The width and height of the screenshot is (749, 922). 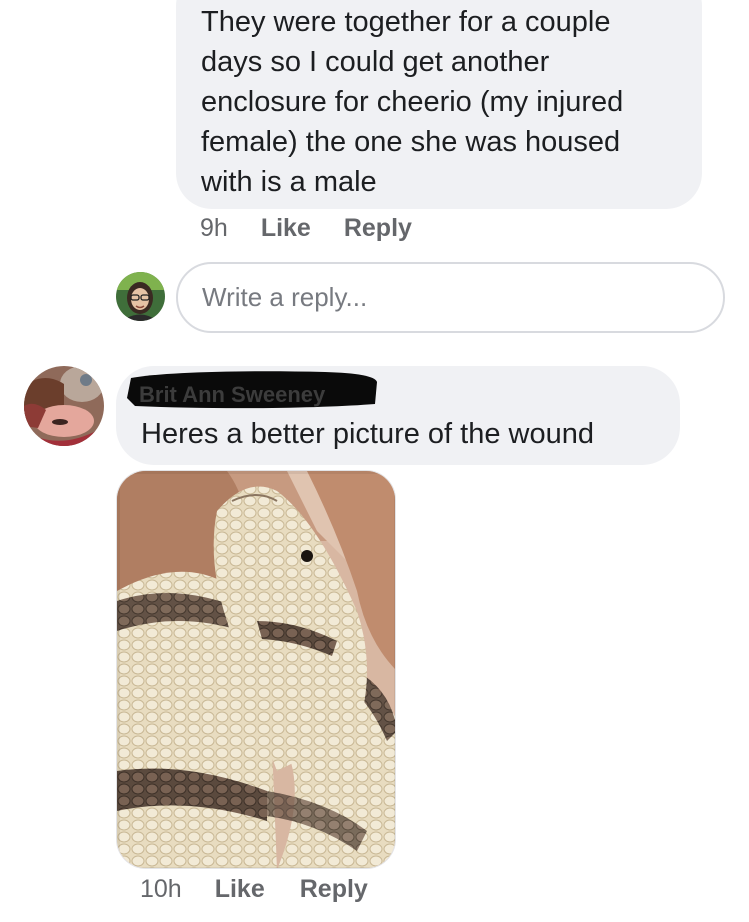 I want to click on comment-timestamp: 9h, so click(x=214, y=228).